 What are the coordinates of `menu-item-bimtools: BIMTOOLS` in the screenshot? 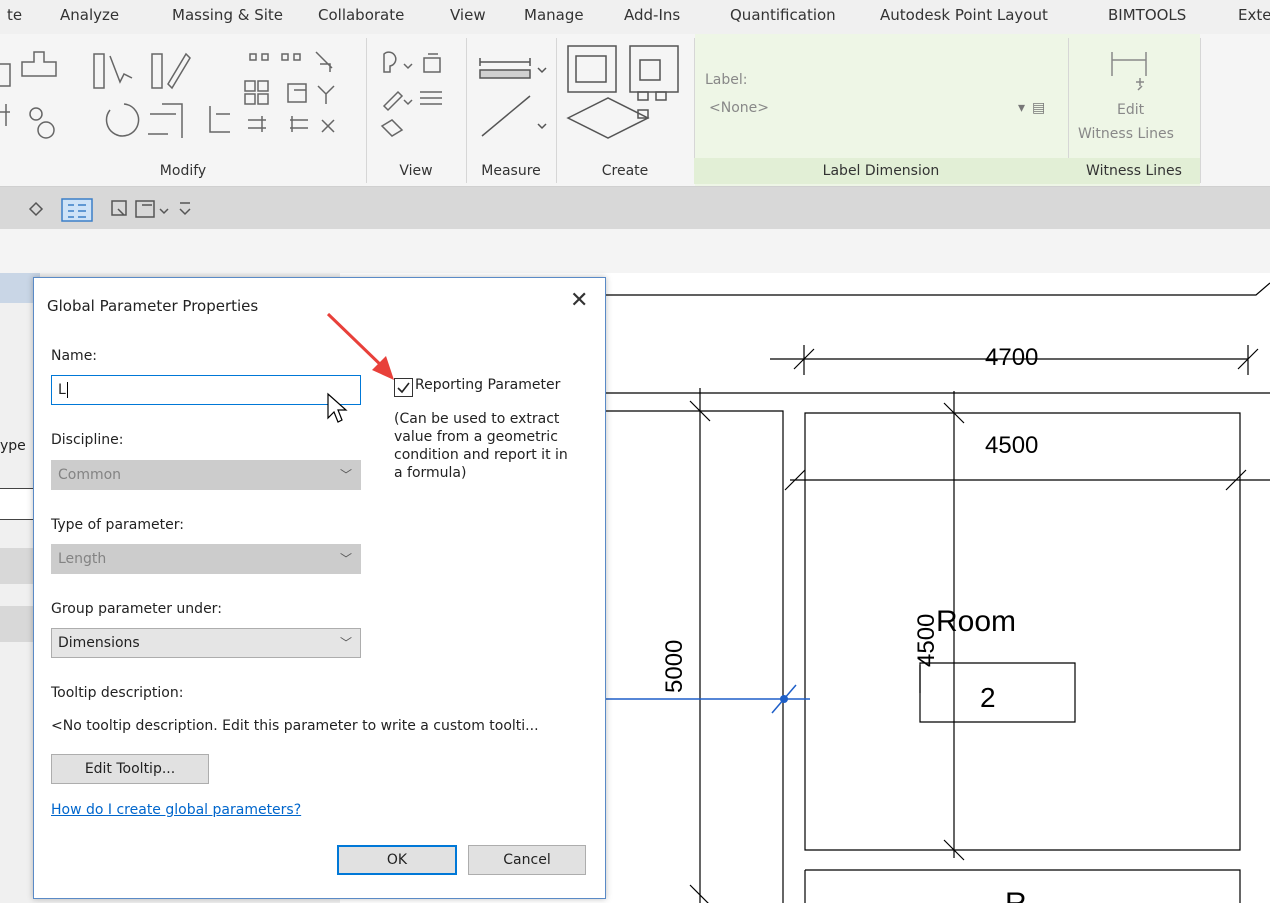 It's located at (1147, 15).